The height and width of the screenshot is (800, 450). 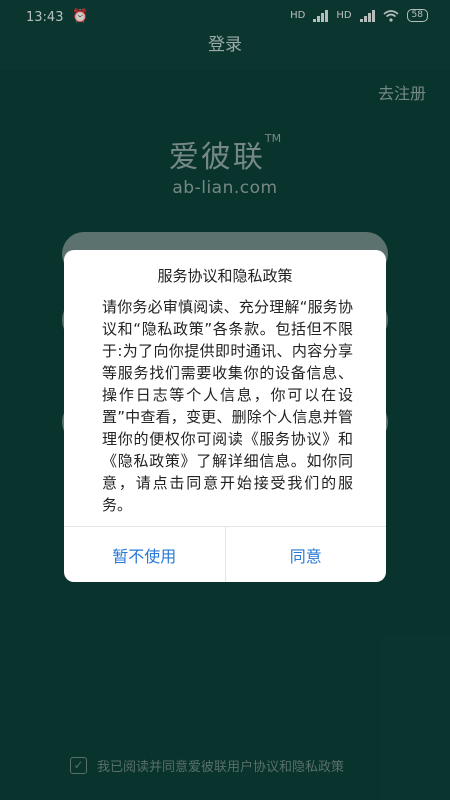 What do you see at coordinates (144, 554) in the screenshot?
I see `decline-button: 暂不使用` at bounding box center [144, 554].